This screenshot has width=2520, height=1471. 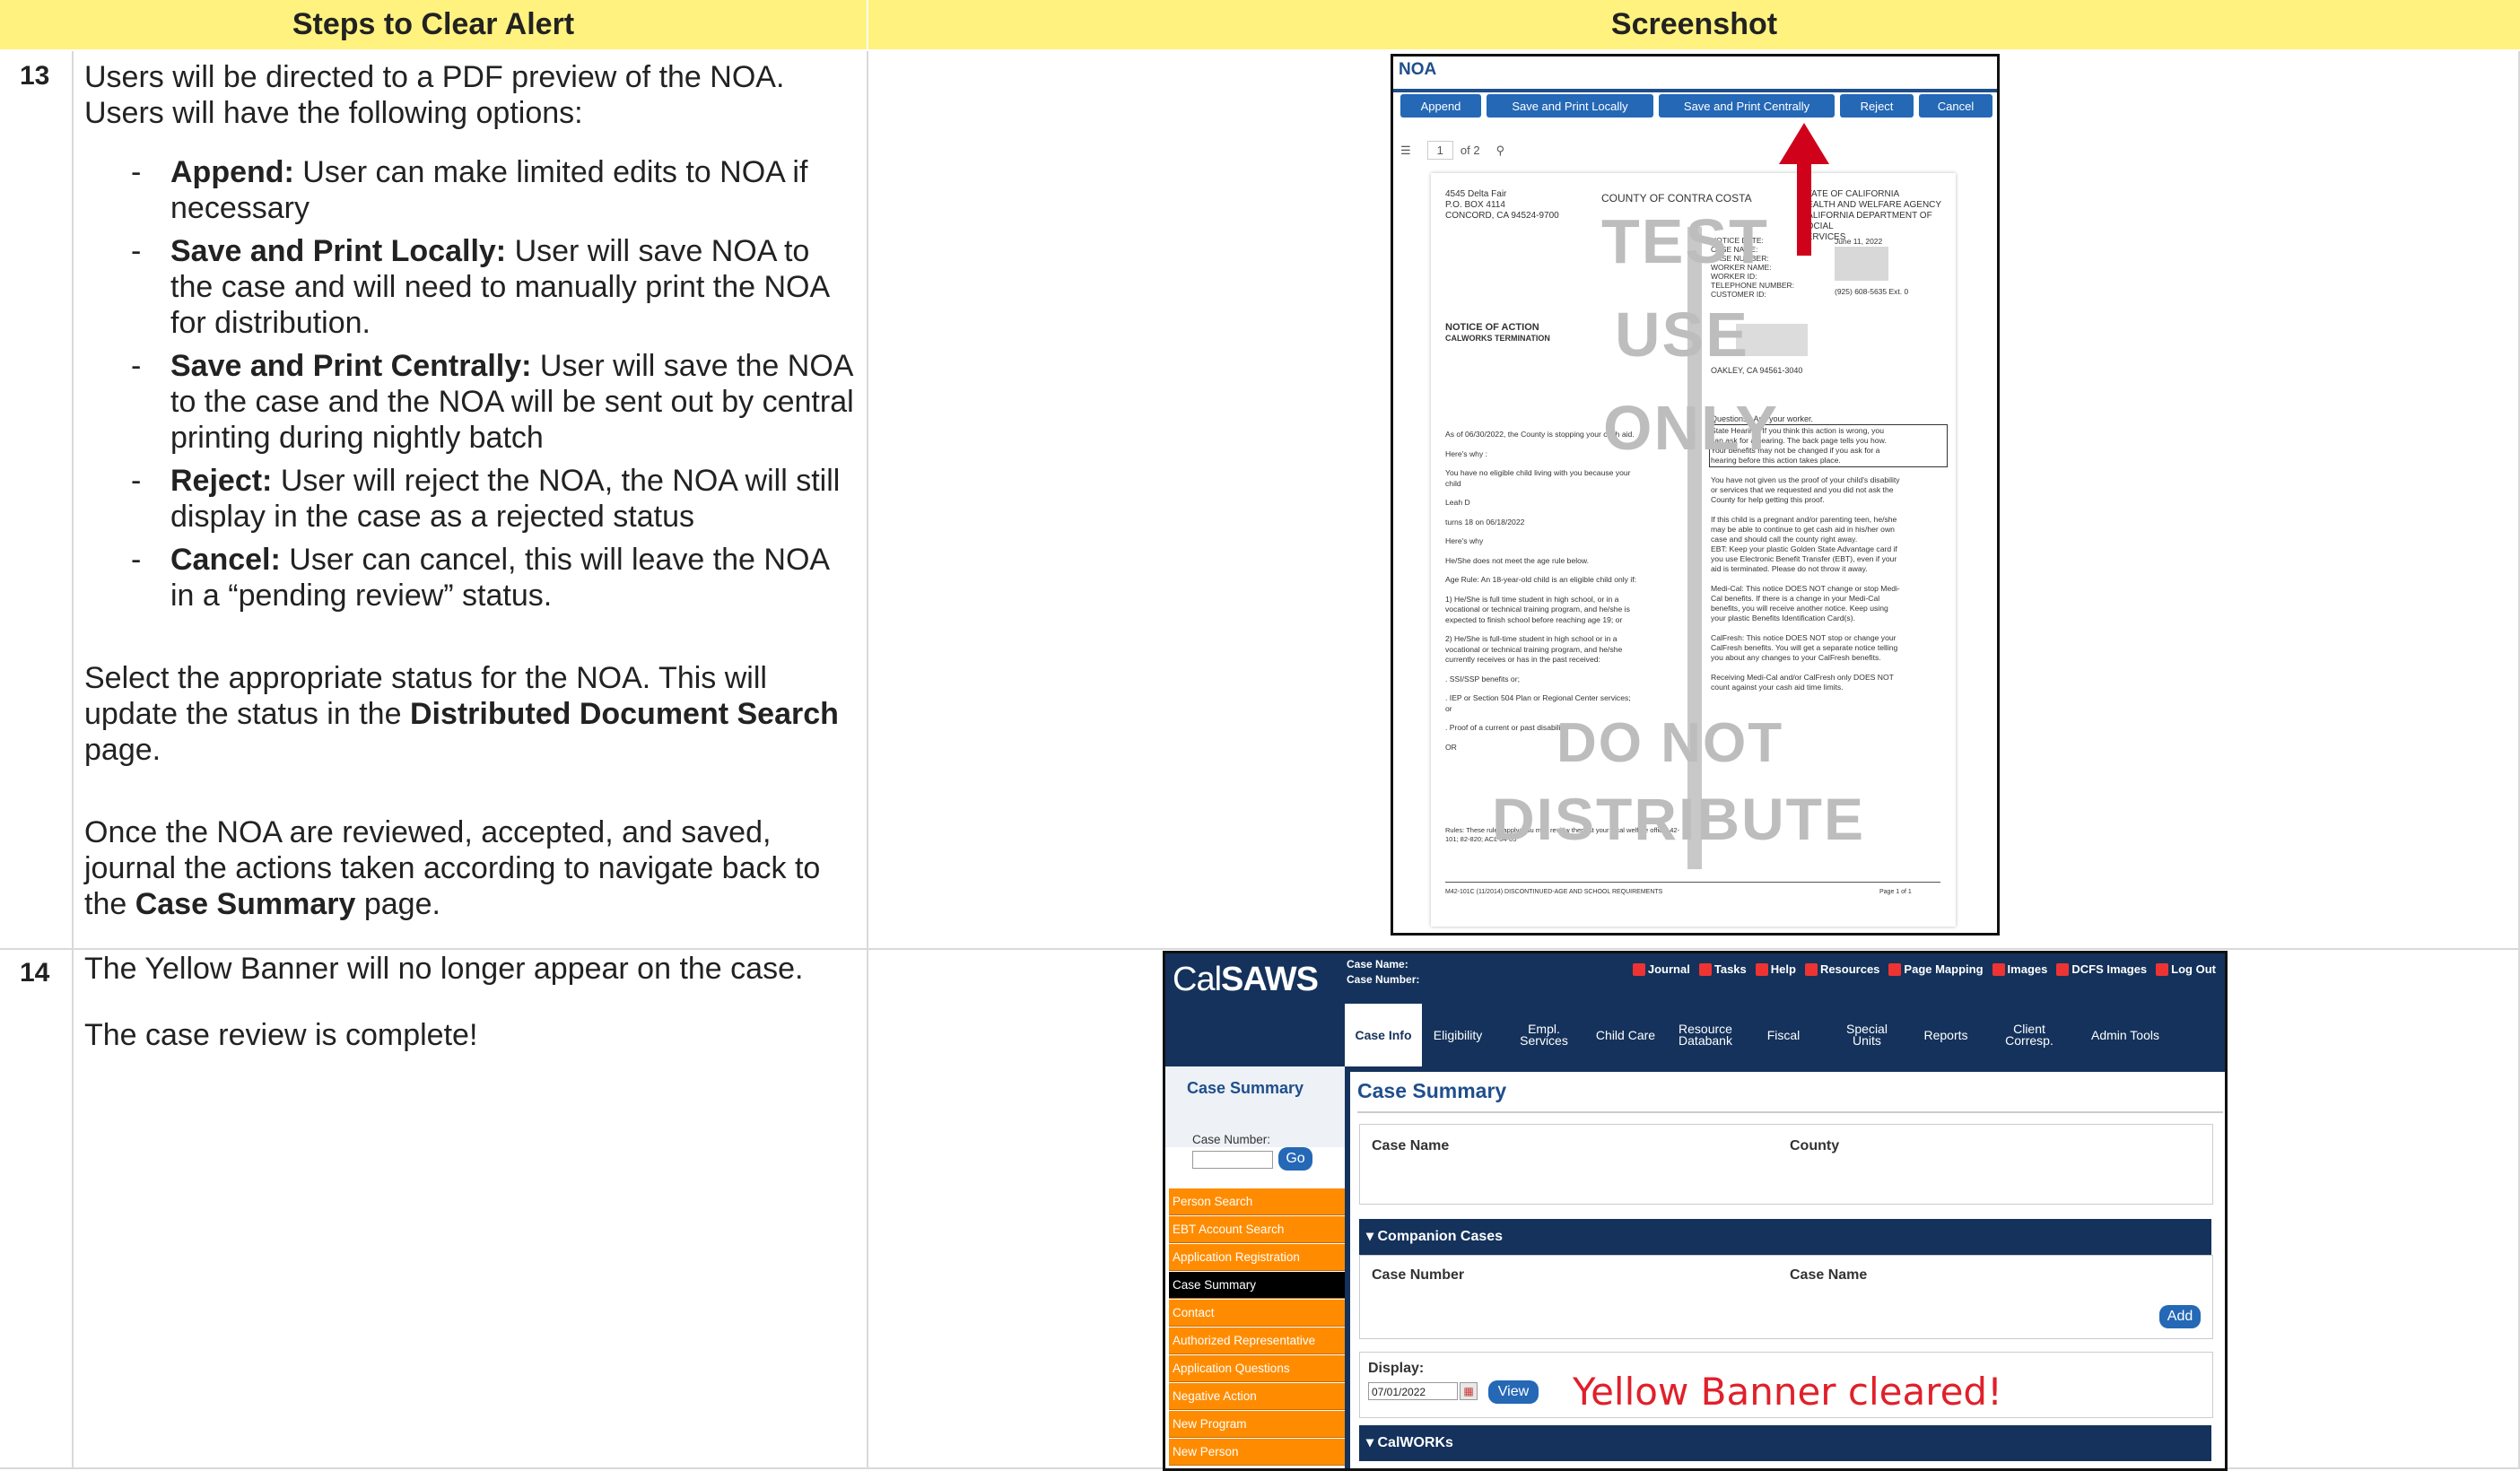 I want to click on sidebar-item-new-program: New Program, so click(x=1257, y=1424).